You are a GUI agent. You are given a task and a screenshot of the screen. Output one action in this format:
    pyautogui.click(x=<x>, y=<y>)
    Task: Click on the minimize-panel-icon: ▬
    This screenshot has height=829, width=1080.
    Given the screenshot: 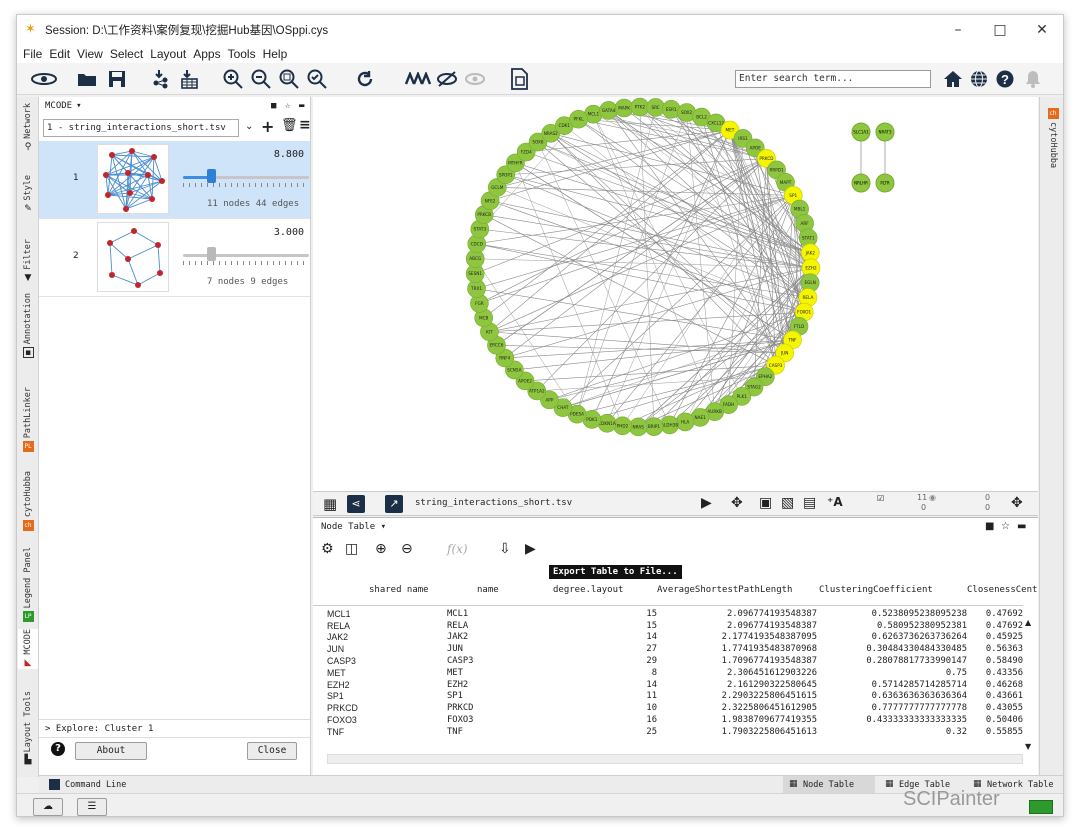 What is the action you would take?
    pyautogui.click(x=1021, y=526)
    